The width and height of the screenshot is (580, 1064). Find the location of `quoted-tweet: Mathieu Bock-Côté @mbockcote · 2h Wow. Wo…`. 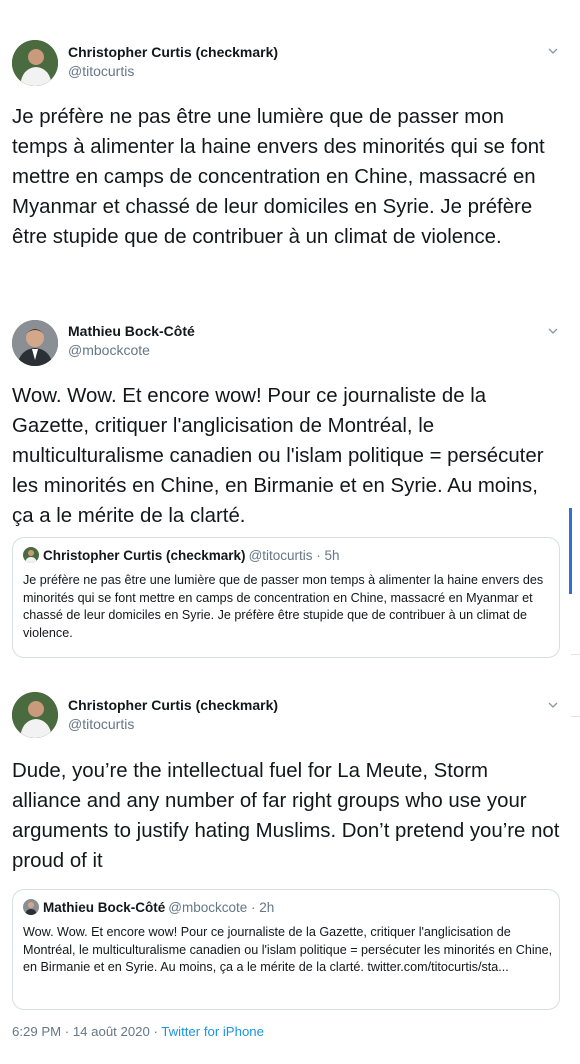

quoted-tweet: Mathieu Bock-Côté @mbockcote · 2h Wow. Wo… is located at coordinates (286, 949).